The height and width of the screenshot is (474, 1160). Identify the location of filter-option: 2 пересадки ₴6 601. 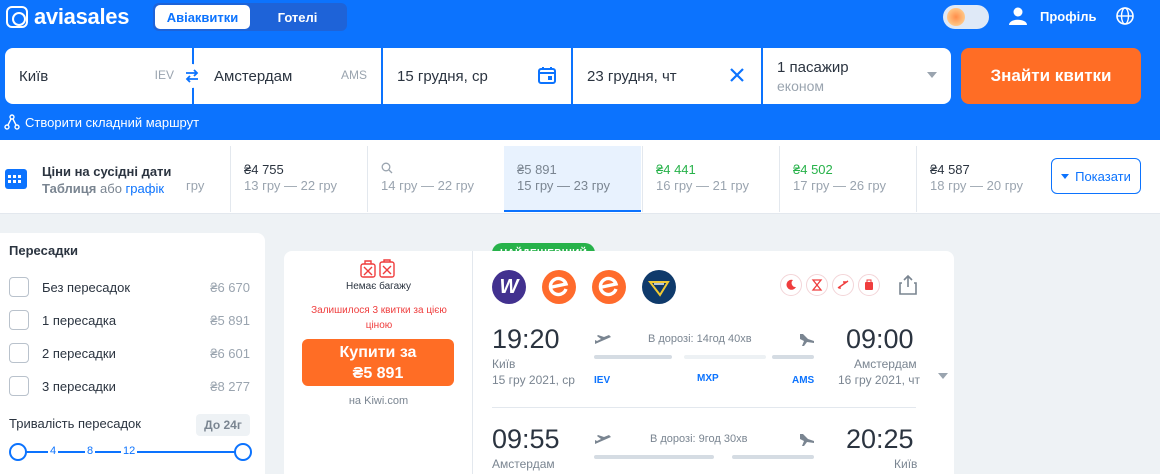
(129, 353).